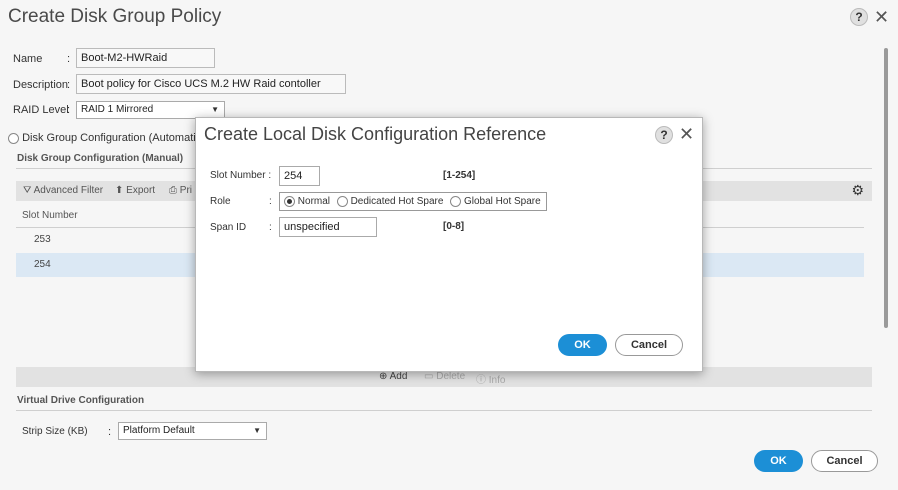  What do you see at coordinates (886, 188) in the screenshot?
I see `scrollbar` at bounding box center [886, 188].